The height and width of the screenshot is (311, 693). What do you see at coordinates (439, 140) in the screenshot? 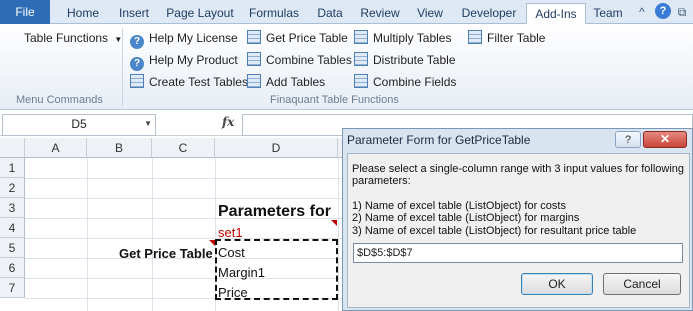
I see `dialog-title: Parameter Form for GetPriceTable` at bounding box center [439, 140].